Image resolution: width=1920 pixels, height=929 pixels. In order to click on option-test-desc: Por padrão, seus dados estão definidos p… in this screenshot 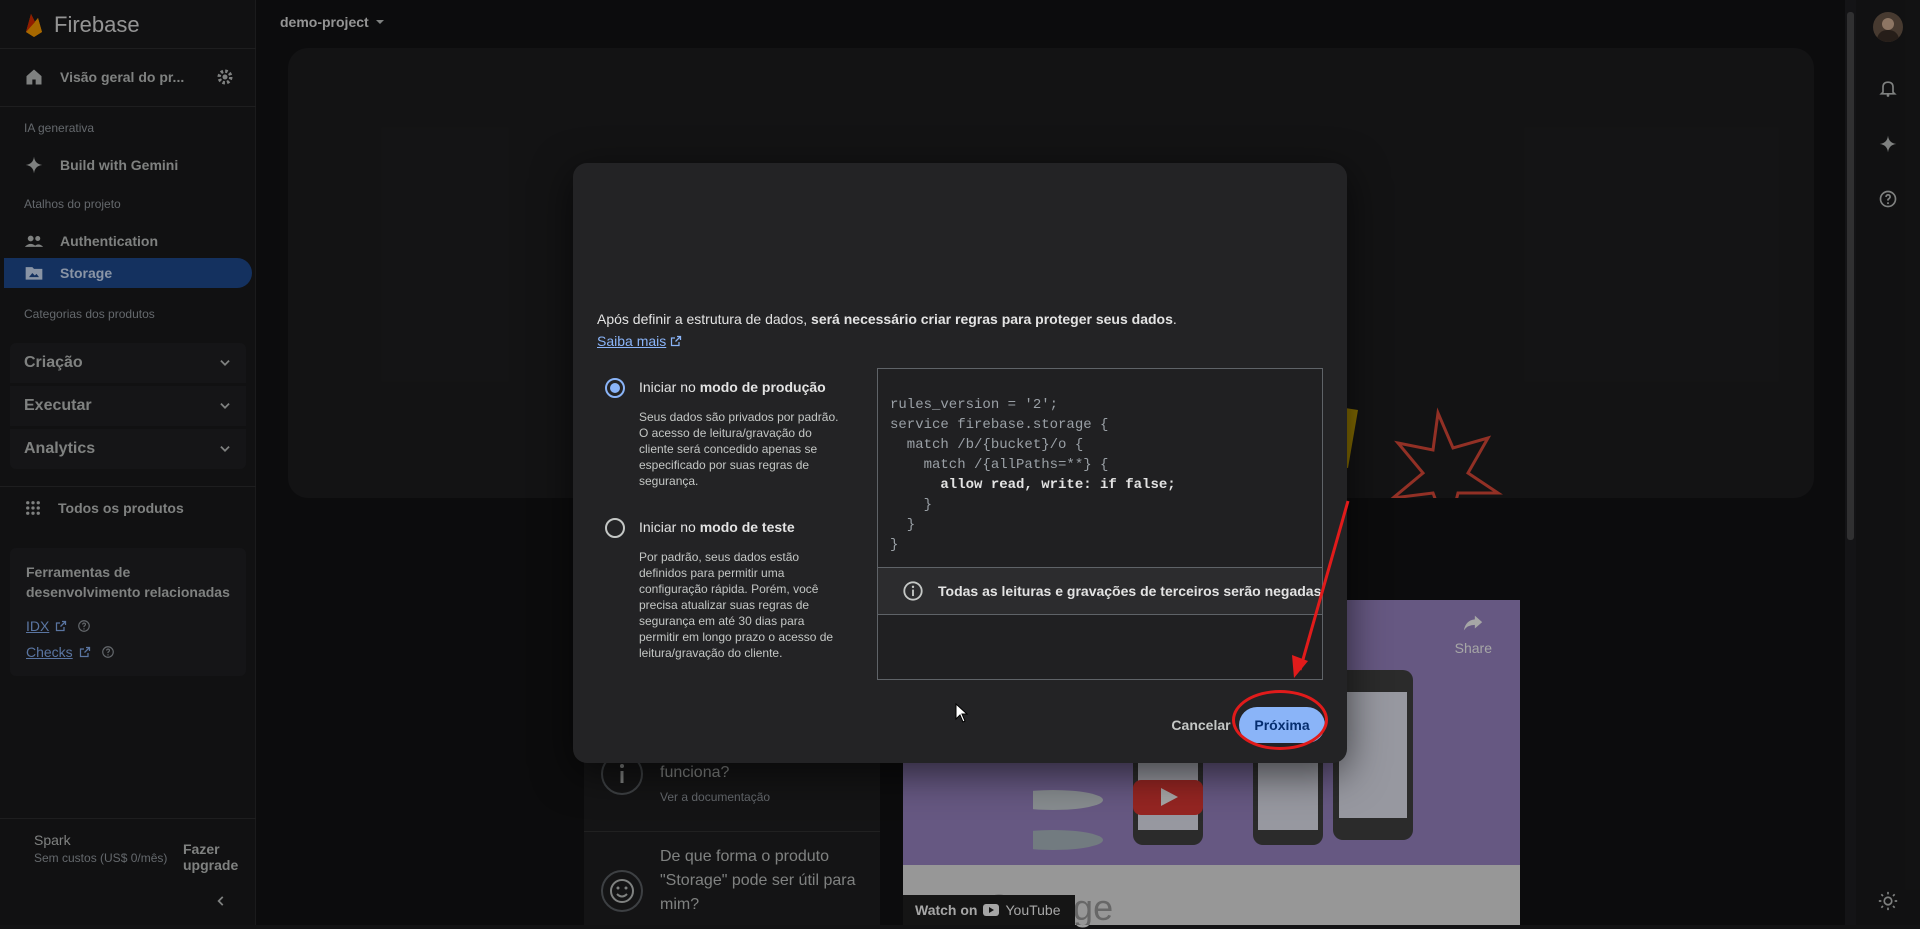, I will do `click(736, 605)`.